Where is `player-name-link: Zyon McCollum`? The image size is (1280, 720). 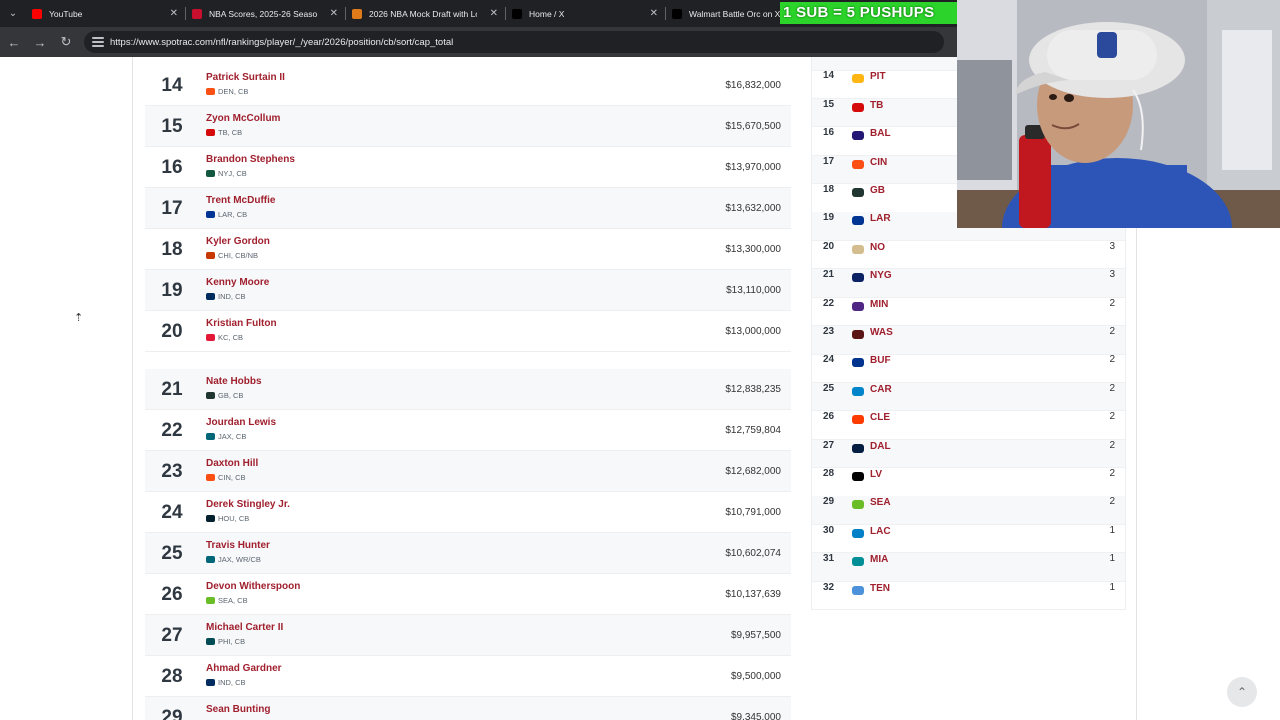 player-name-link: Zyon McCollum is located at coordinates (243, 118).